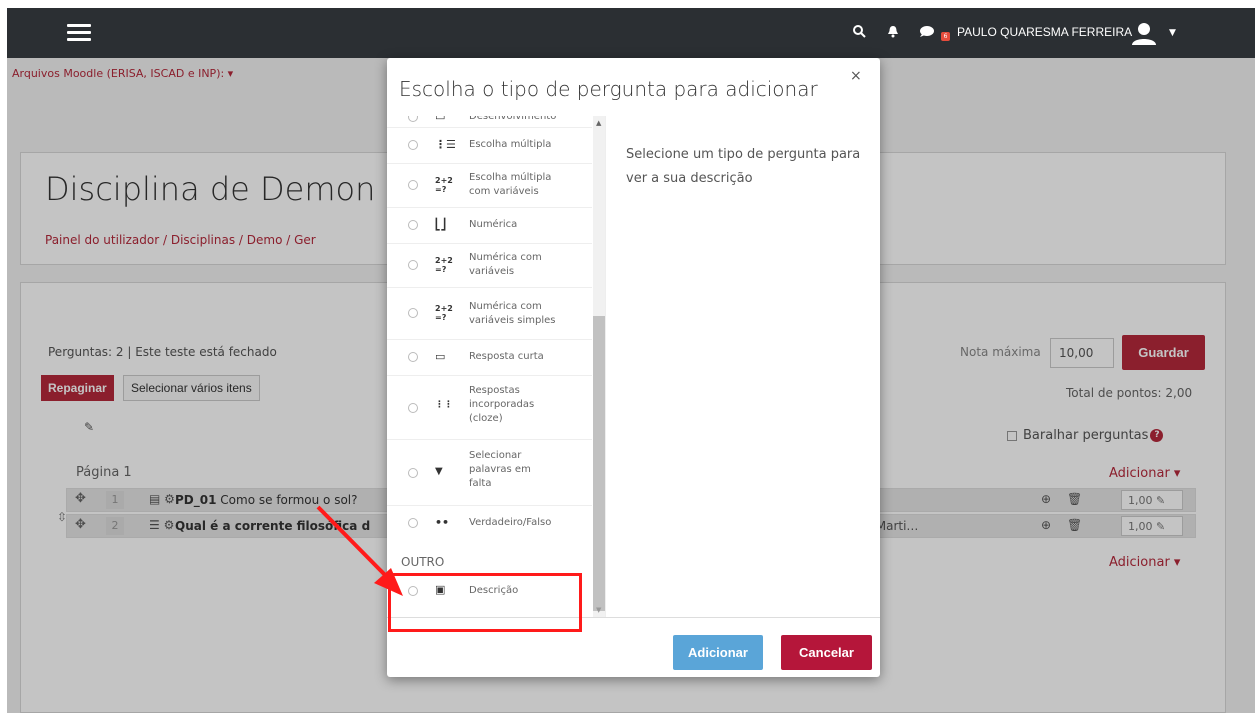 The height and width of the screenshot is (713, 1255). What do you see at coordinates (1144, 33) in the screenshot?
I see `avatar` at bounding box center [1144, 33].